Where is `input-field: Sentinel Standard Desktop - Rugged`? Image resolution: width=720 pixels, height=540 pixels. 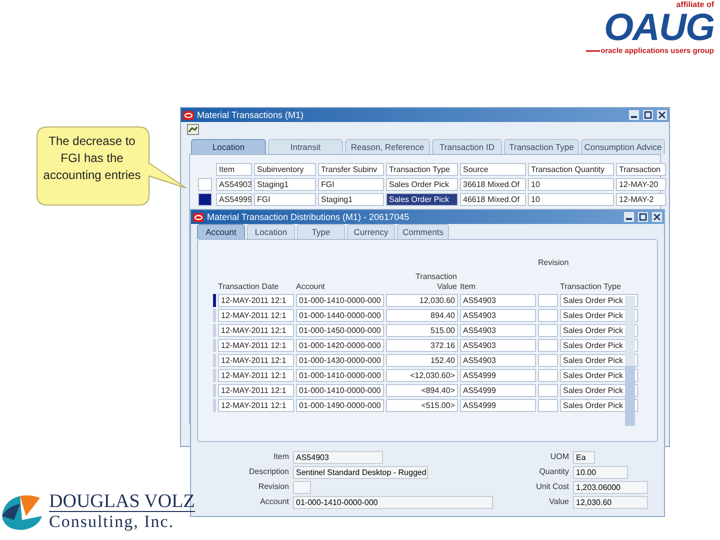
input-field: Sentinel Standard Desktop - Rugged is located at coordinates (360, 472).